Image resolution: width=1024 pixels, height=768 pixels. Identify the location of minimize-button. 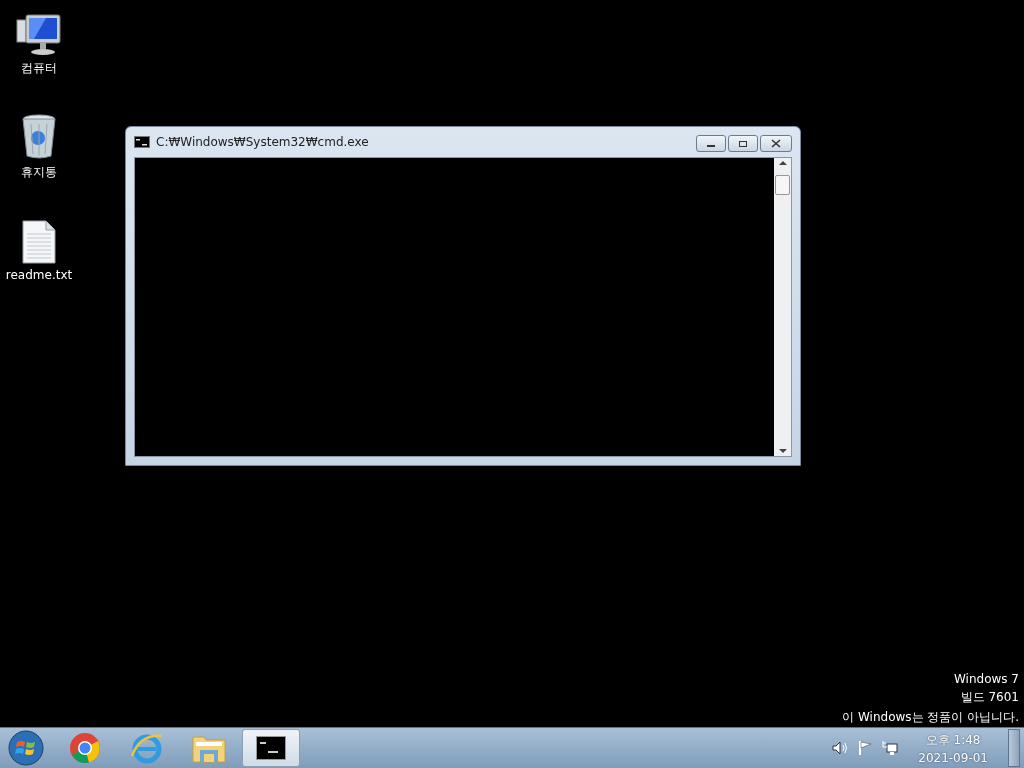
(711, 143).